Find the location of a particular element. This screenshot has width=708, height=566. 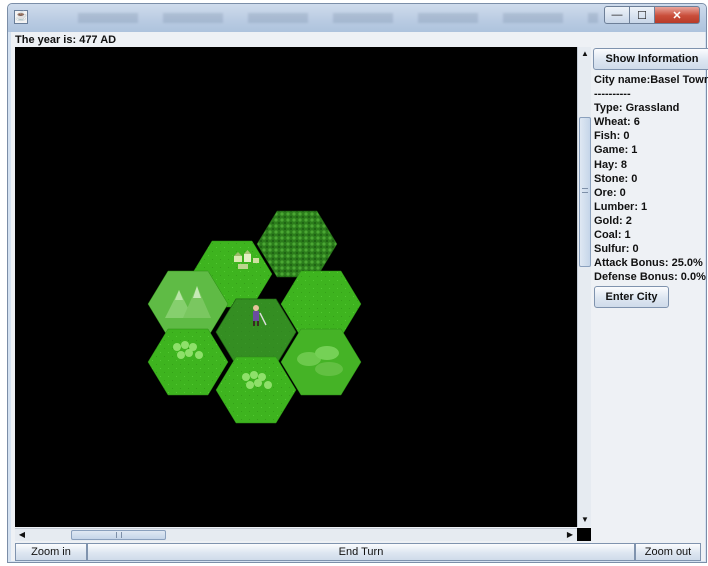

vertical-scrollbar: ▲ ▼ is located at coordinates (584, 287).